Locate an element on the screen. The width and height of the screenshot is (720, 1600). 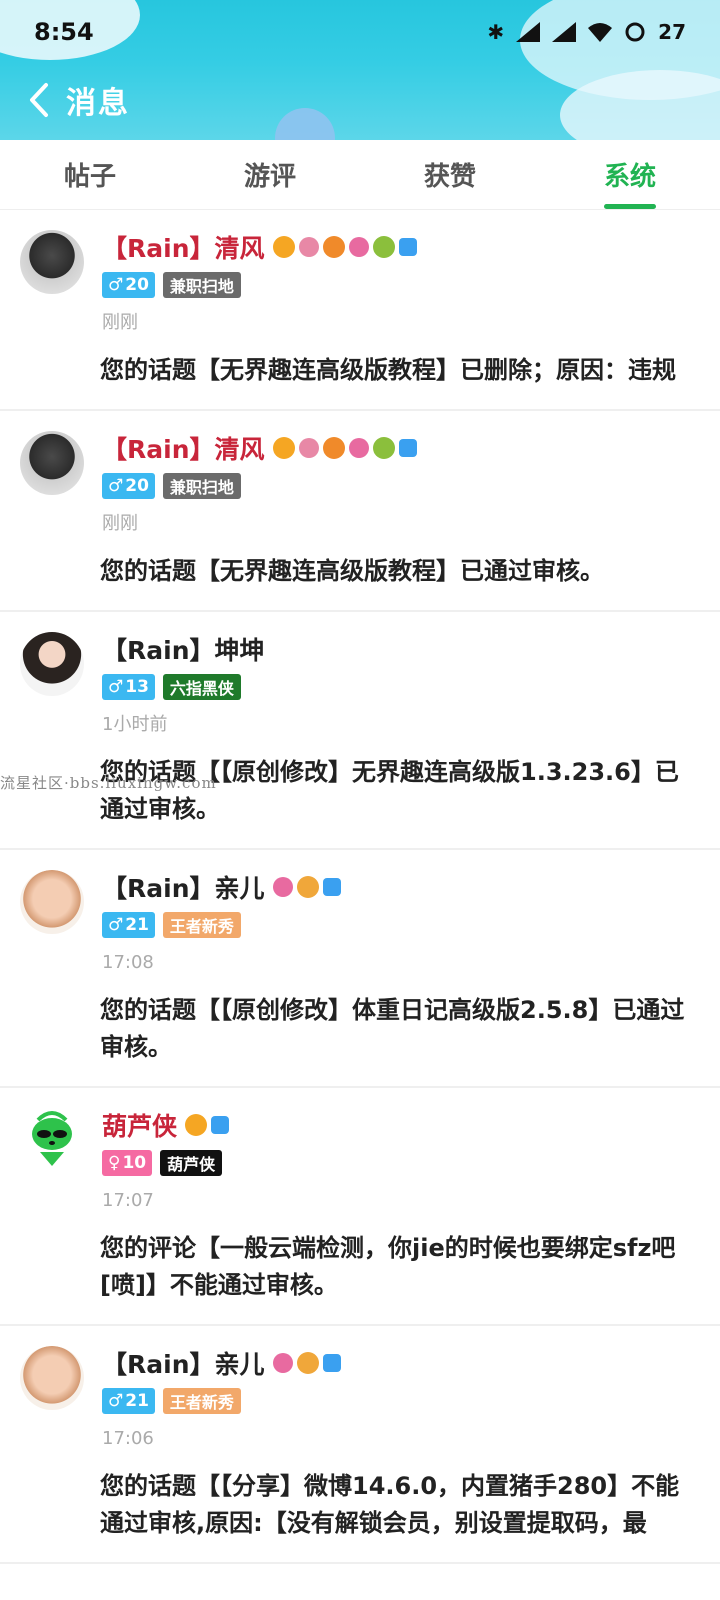
status-bar: 8:54 ✱ 27 is located at coordinates (360, 32).